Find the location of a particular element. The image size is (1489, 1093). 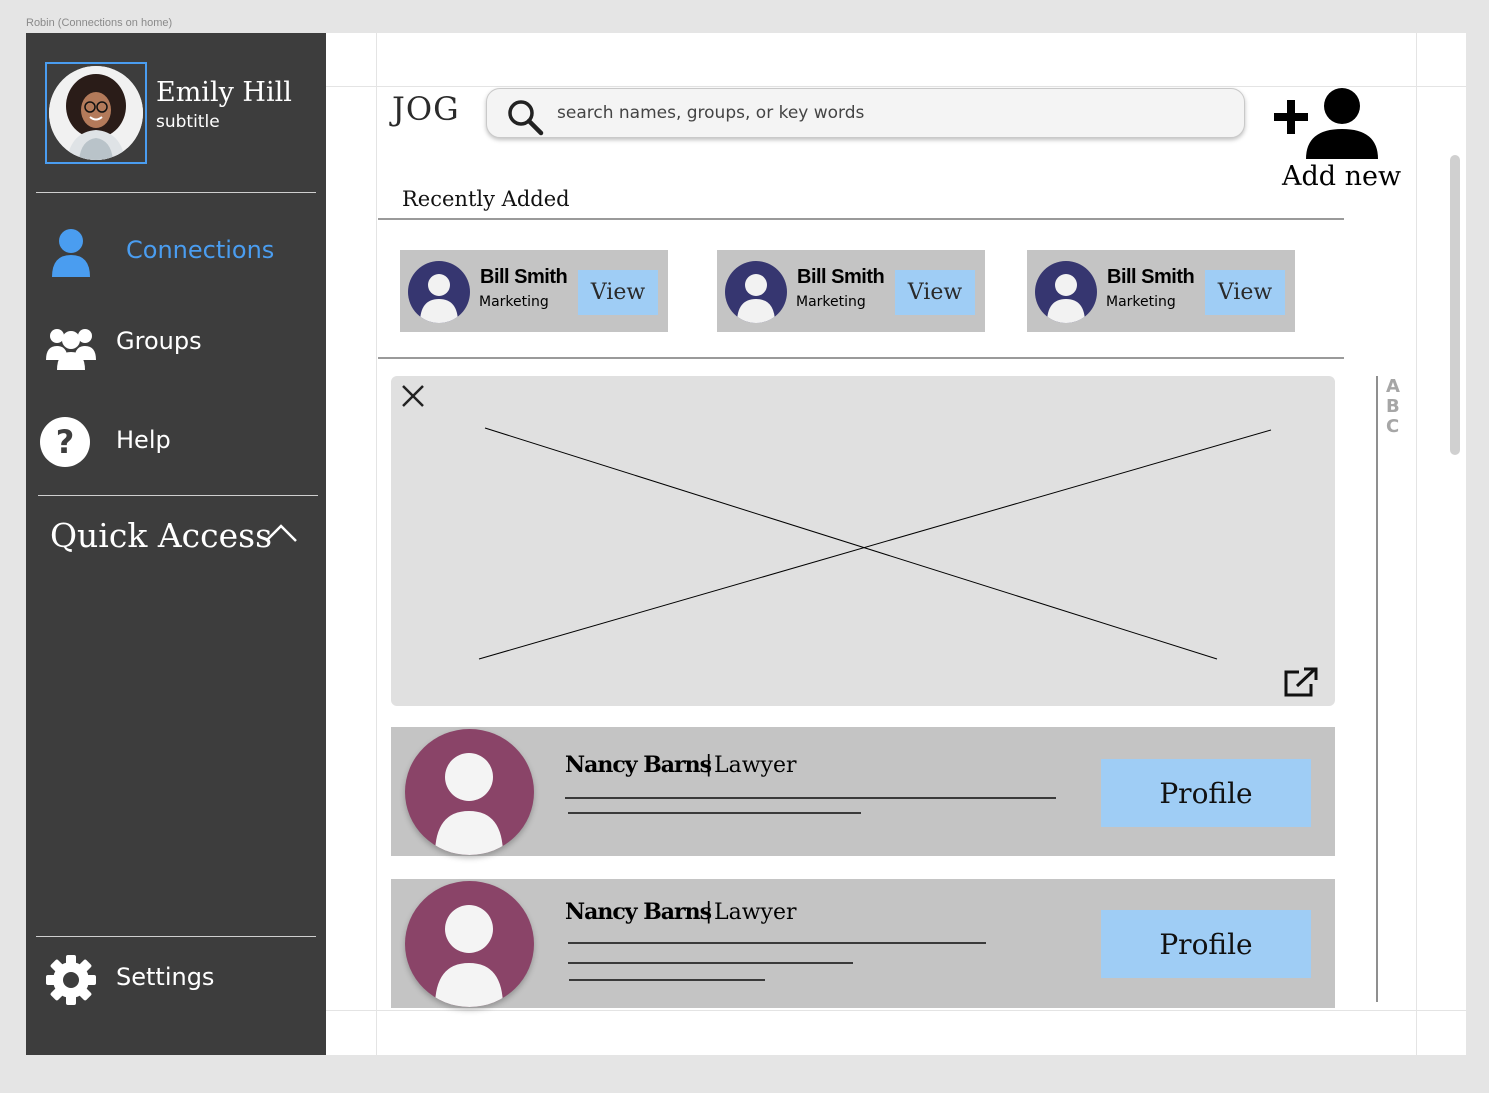

sidebar-item-help: ? Help is located at coordinates (176, 442).